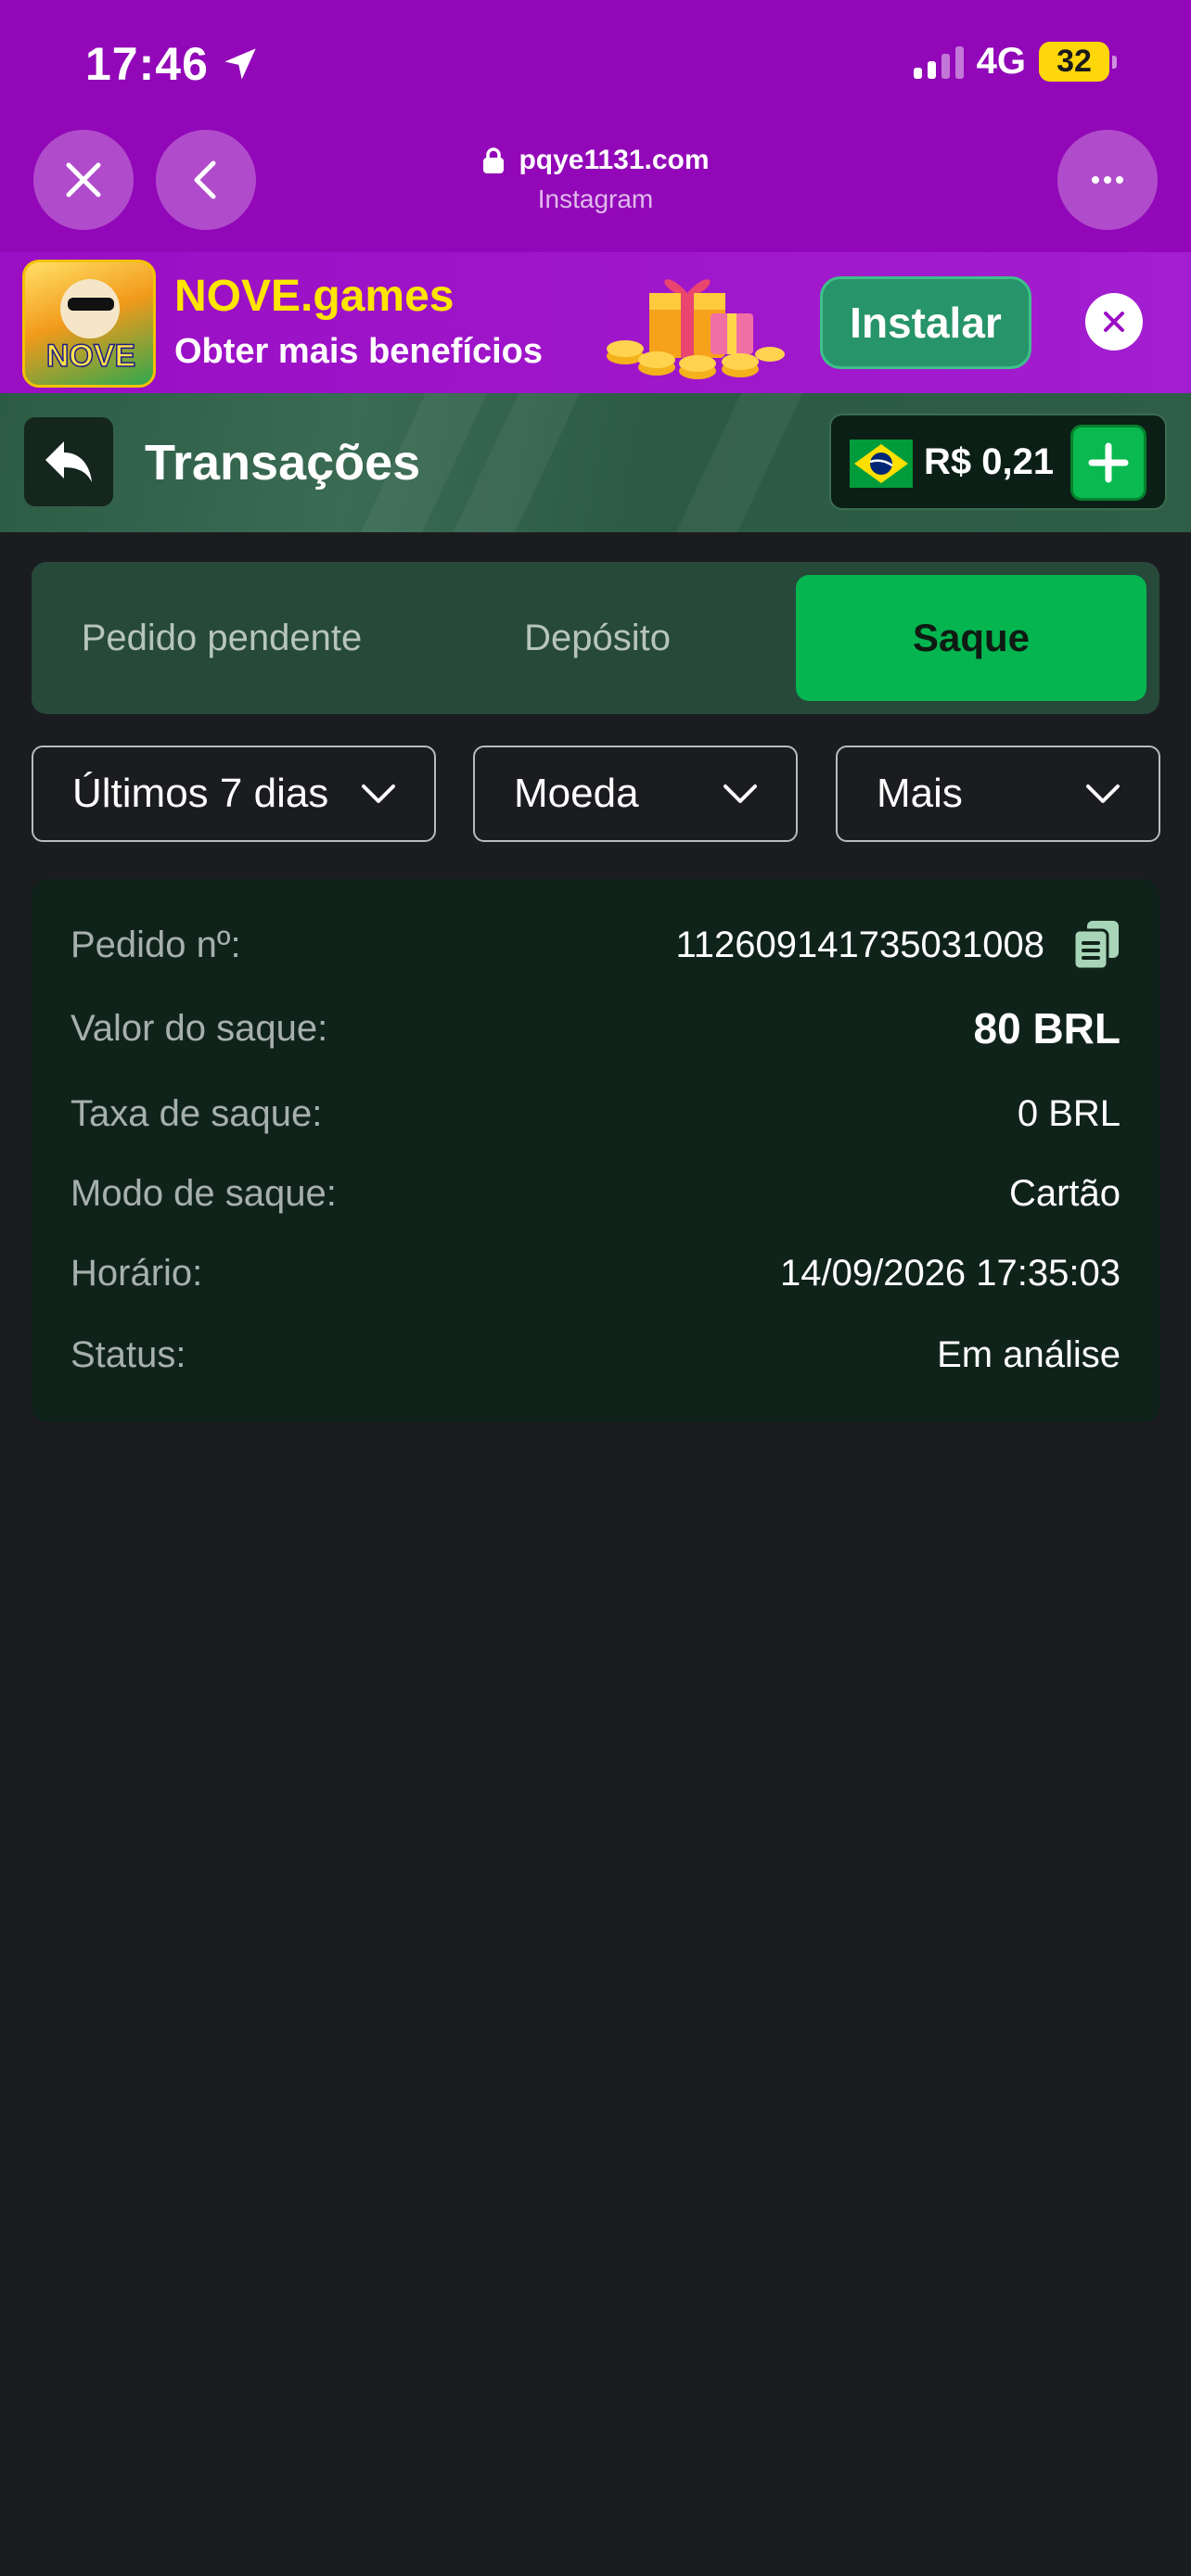 This screenshot has width=1191, height=2576. What do you see at coordinates (595, 1193) in the screenshot?
I see `mode-row: Modo de saque: Cartão` at bounding box center [595, 1193].